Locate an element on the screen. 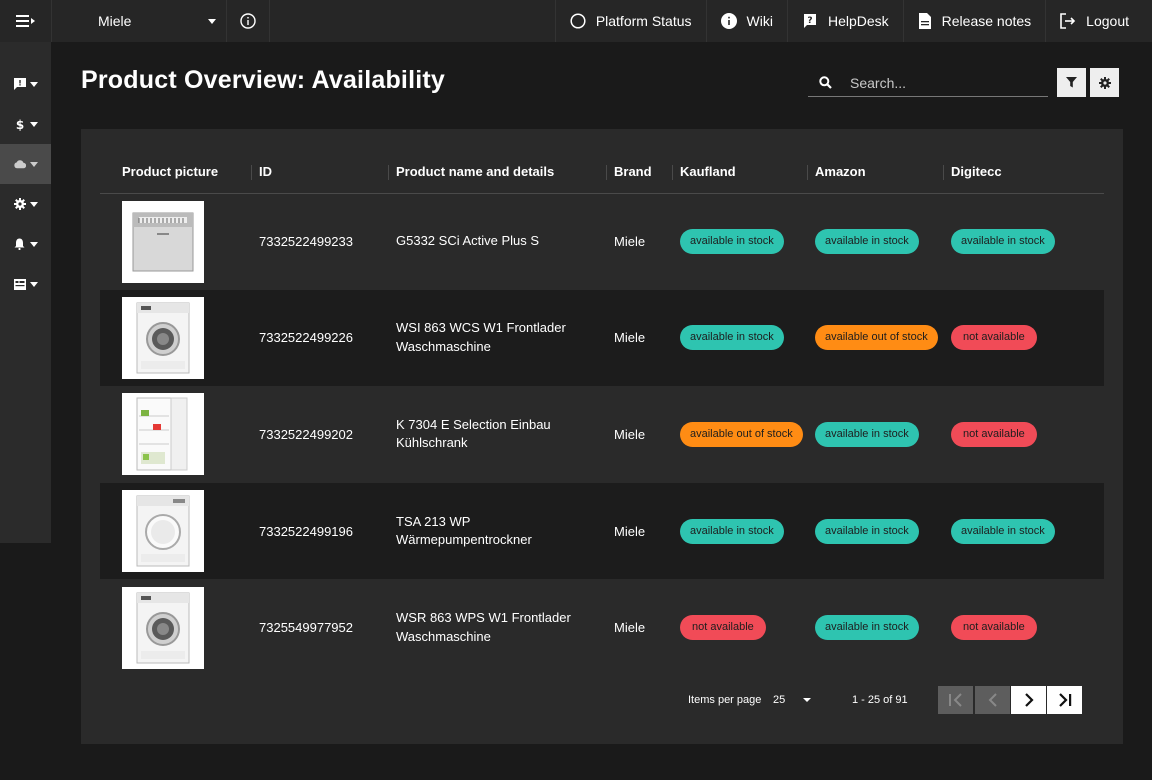  filter-icon is located at coordinates (1071, 82).